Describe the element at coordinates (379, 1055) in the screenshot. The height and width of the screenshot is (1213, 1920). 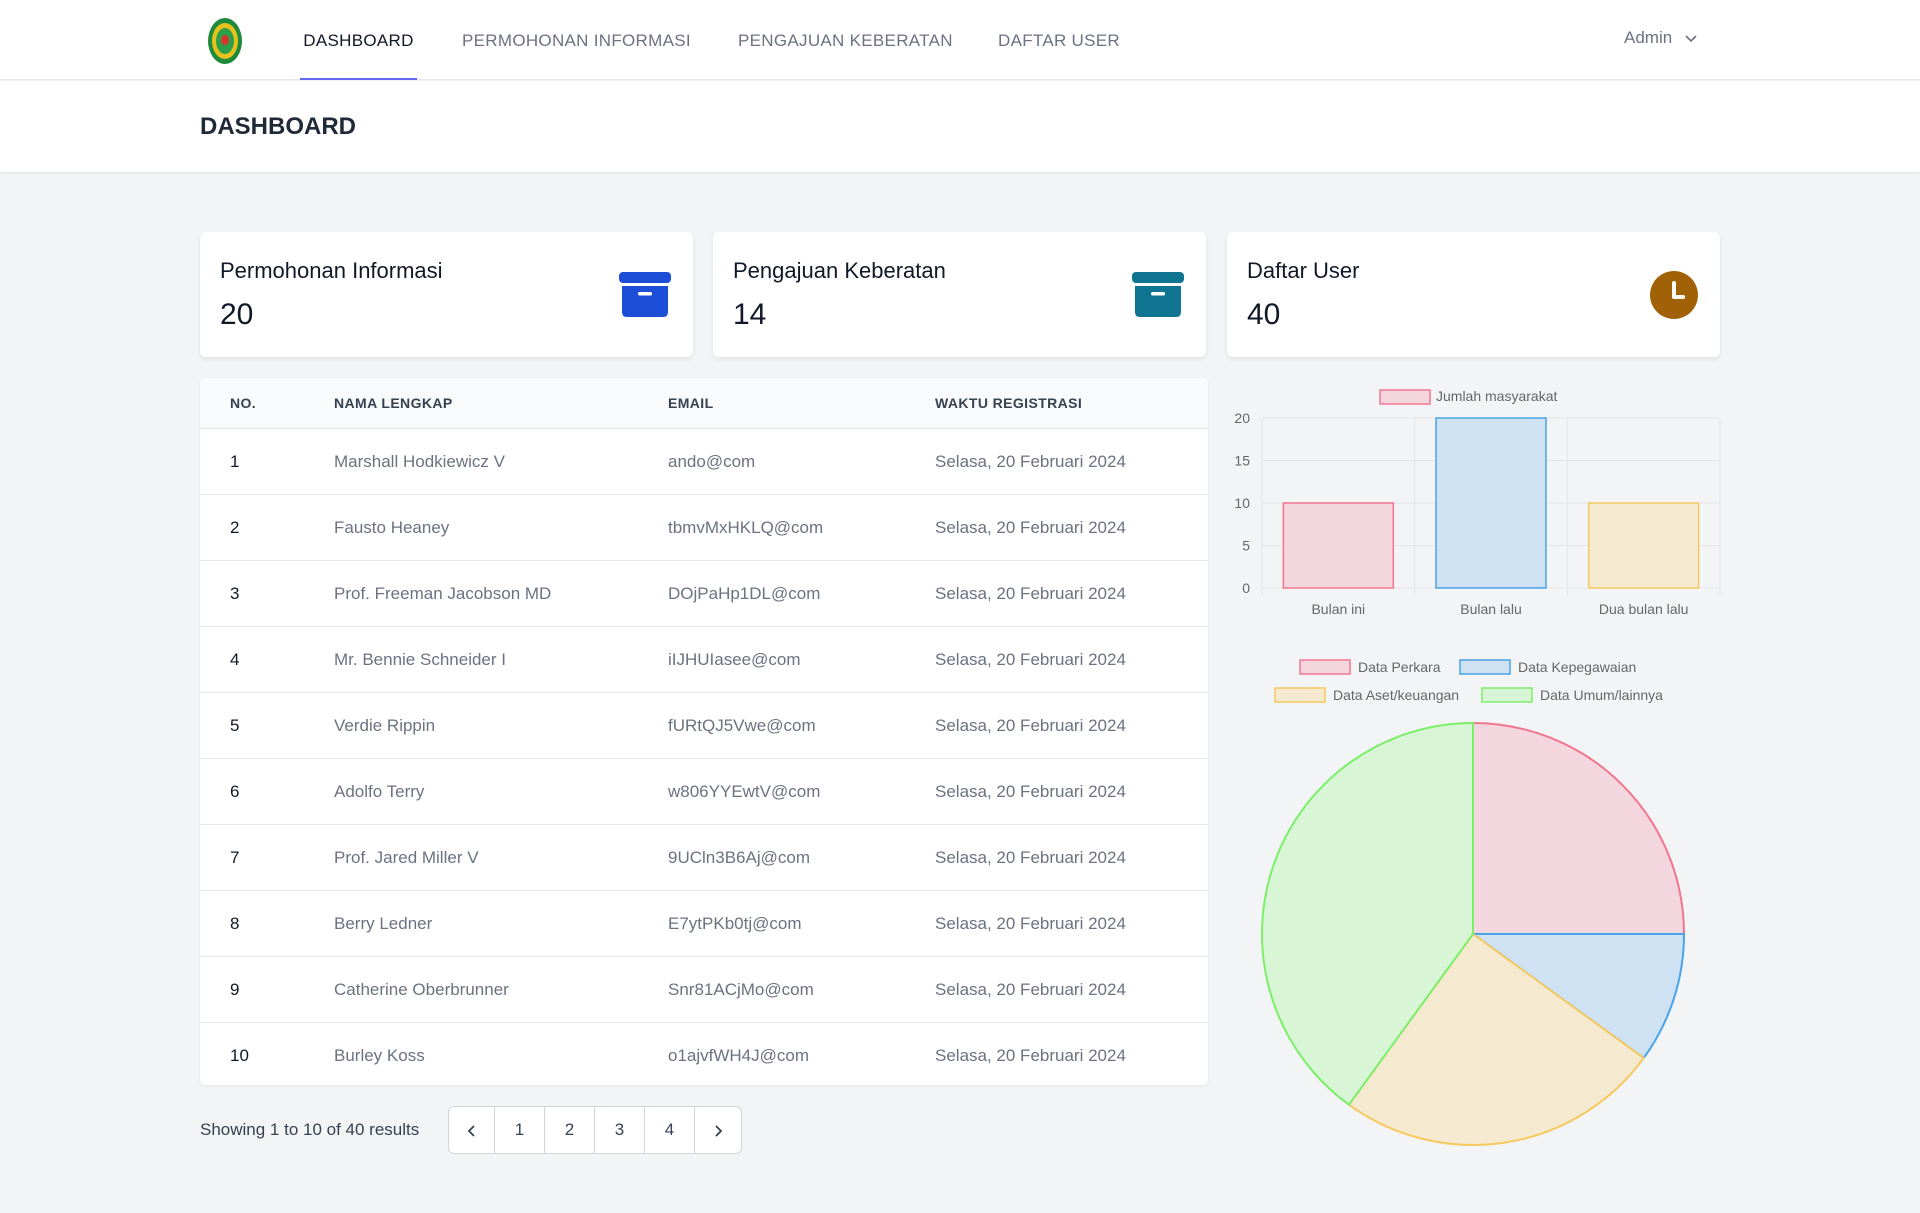
I see `cell-name: Burley Koss` at that location.